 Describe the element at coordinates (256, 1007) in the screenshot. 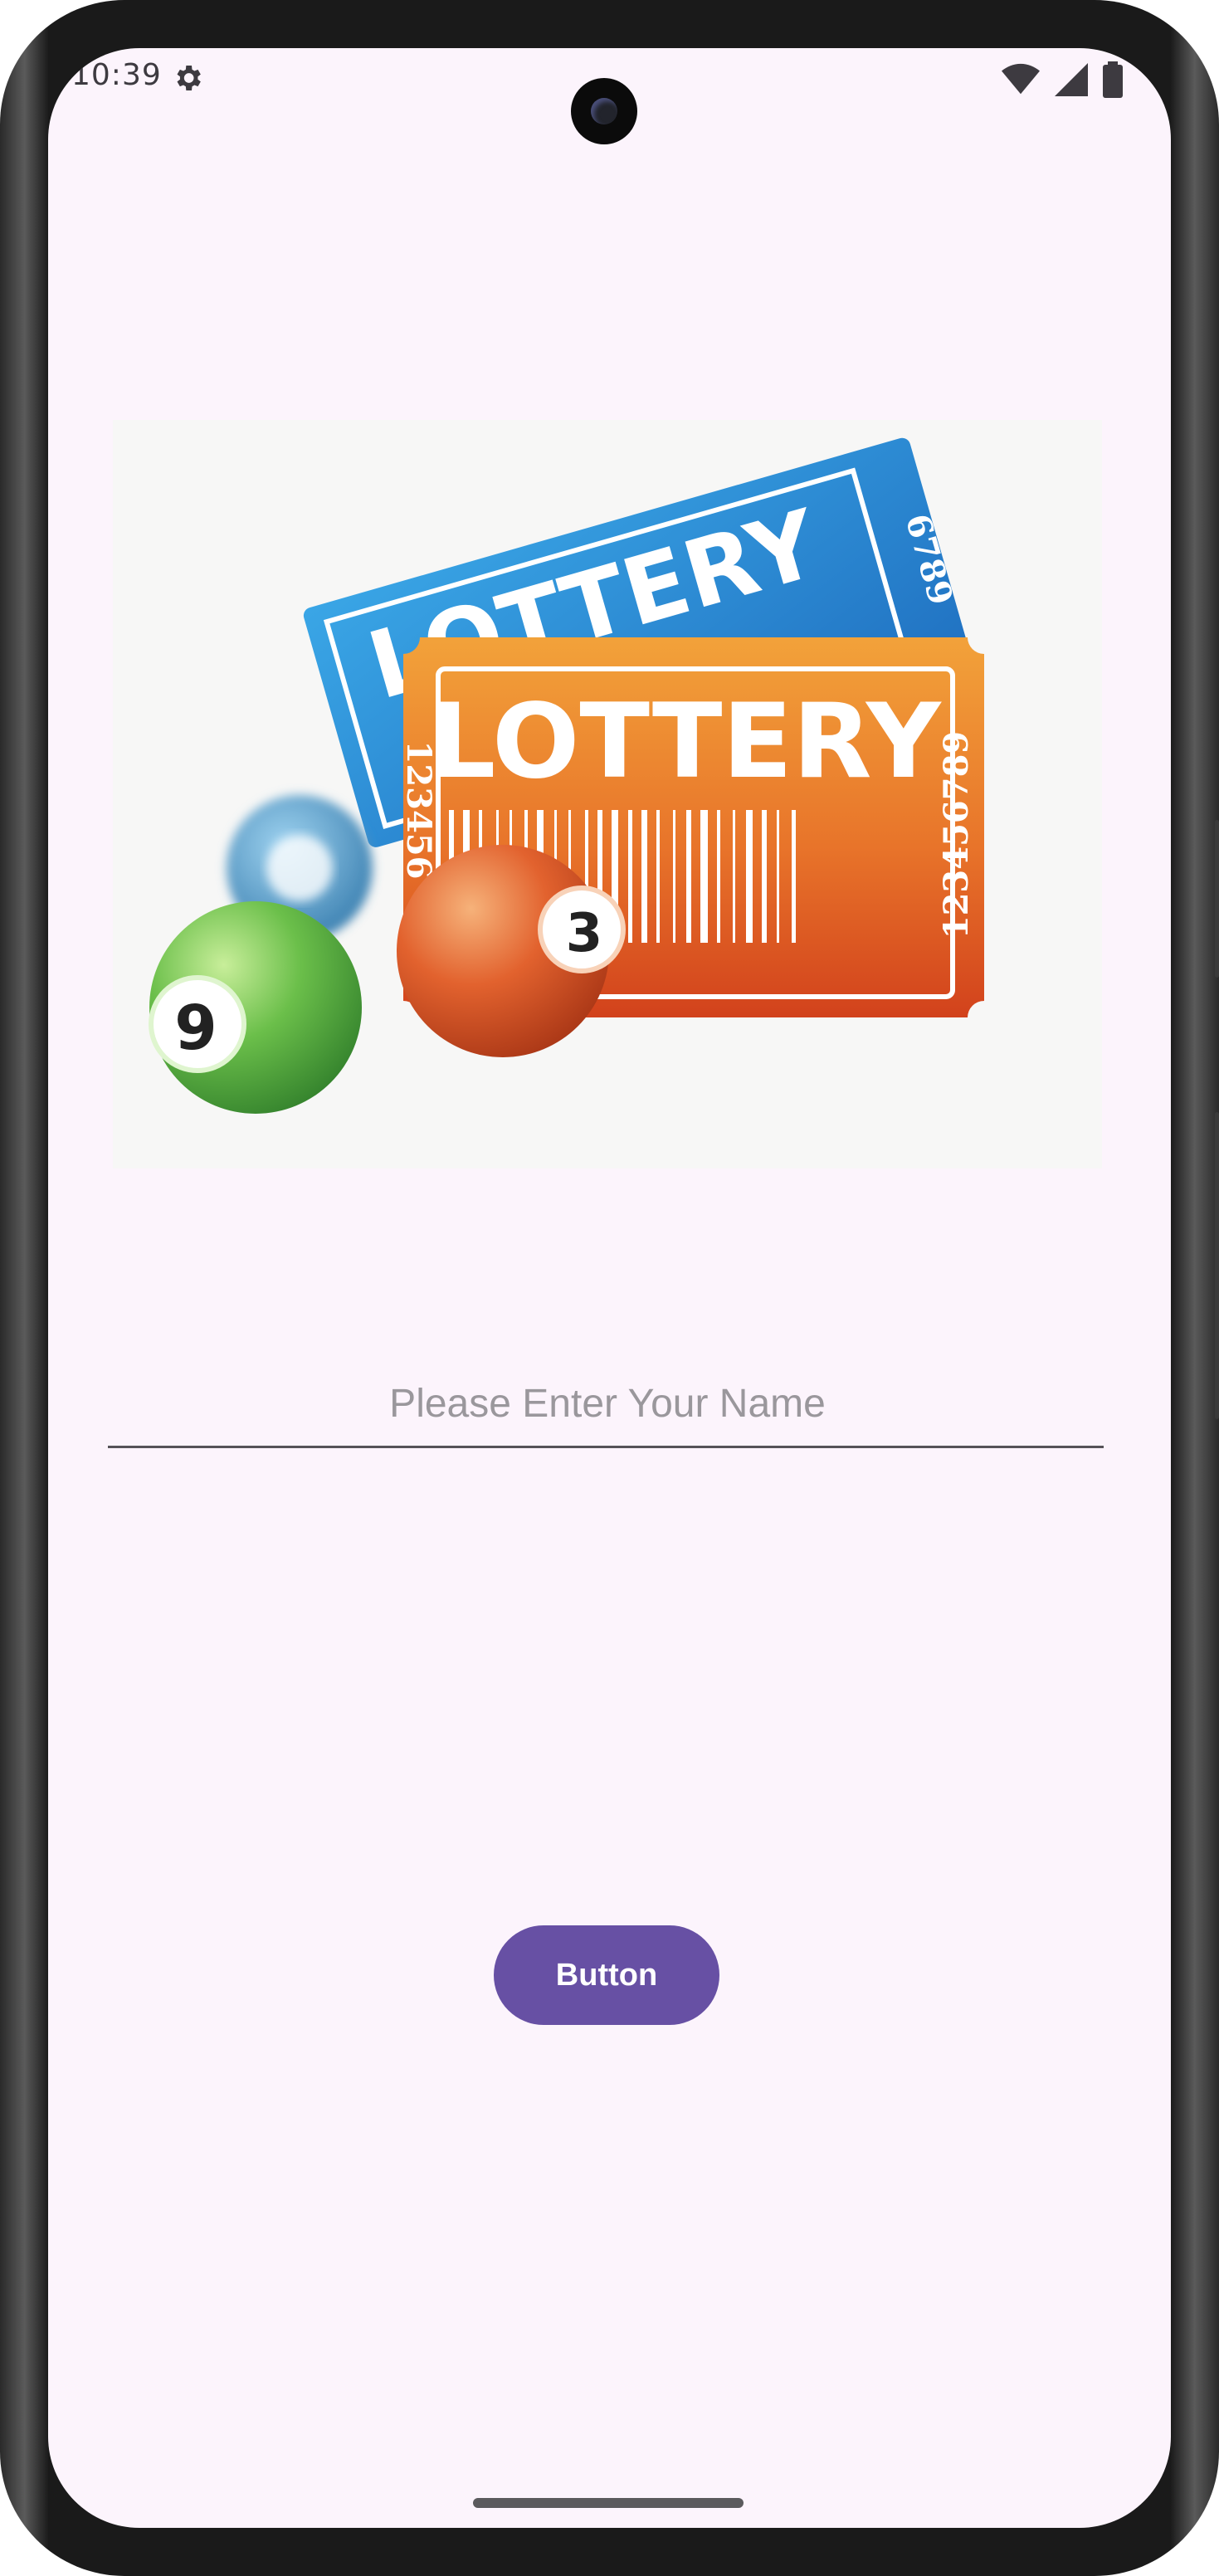

I see `green-lottery-ball: 9` at that location.